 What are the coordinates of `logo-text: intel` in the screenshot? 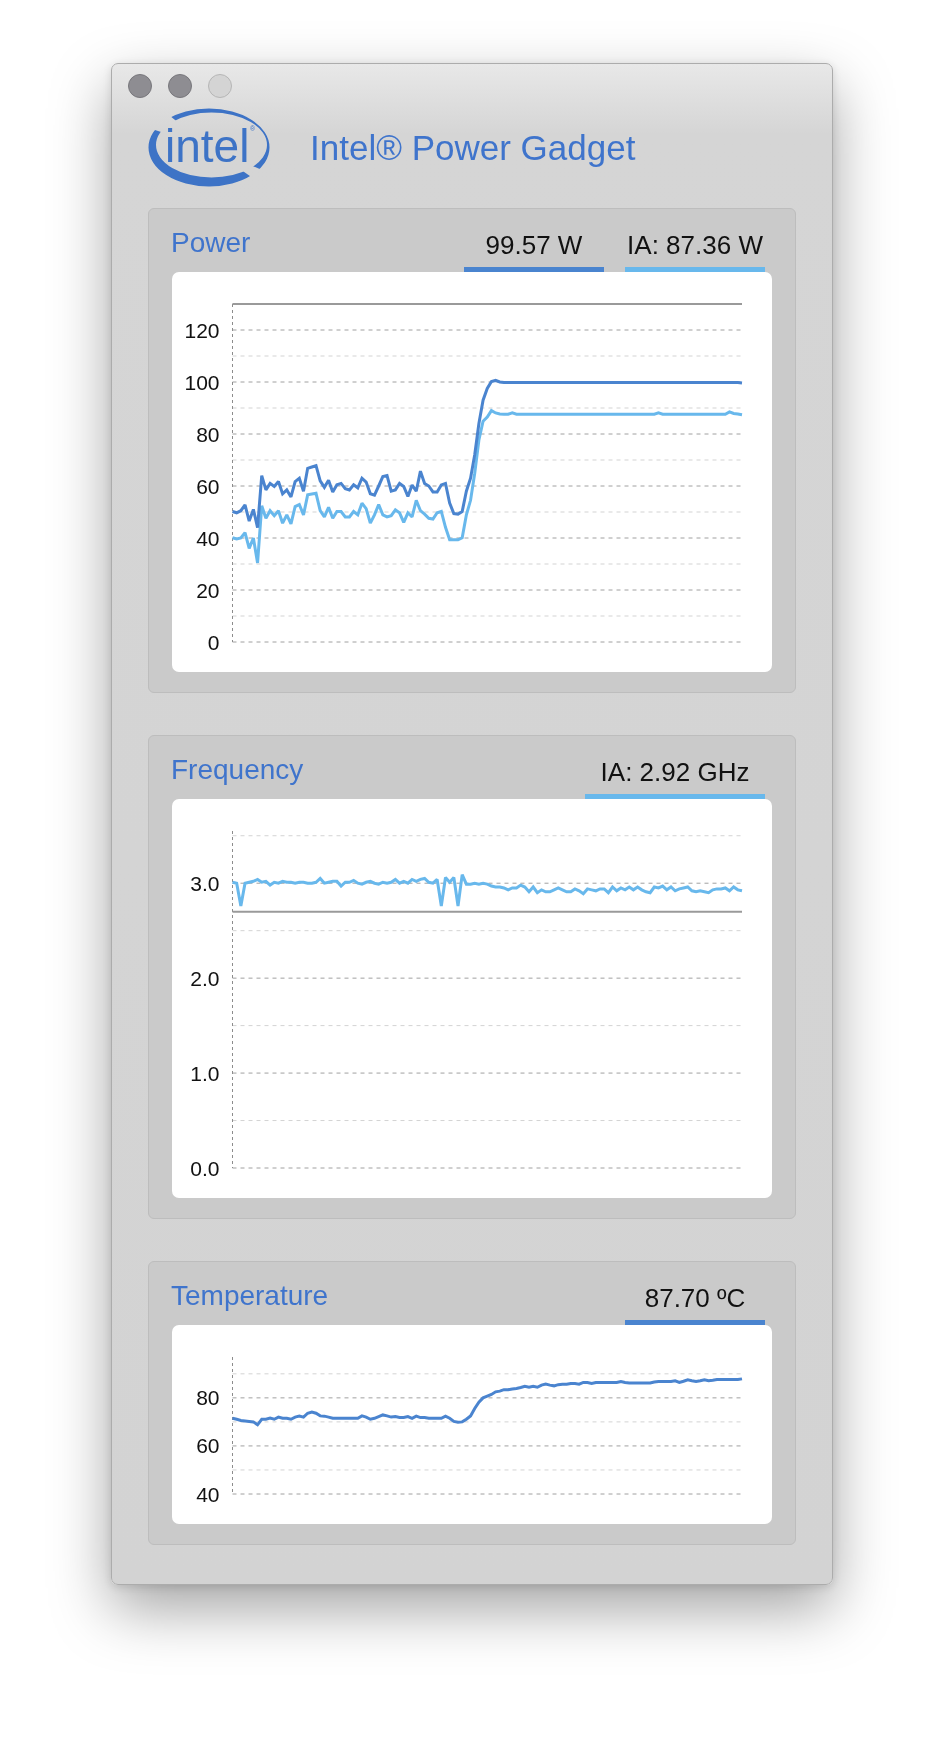 It's located at (207, 146).